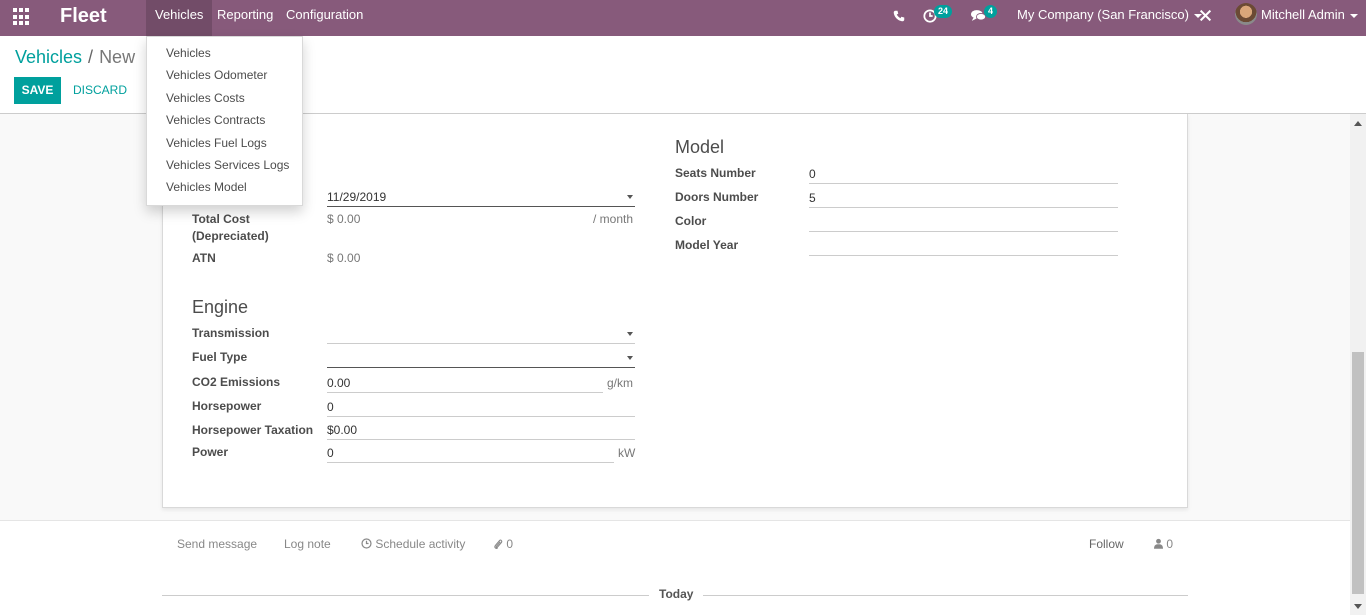  What do you see at coordinates (1170, 544) in the screenshot?
I see `followers-count: 0` at bounding box center [1170, 544].